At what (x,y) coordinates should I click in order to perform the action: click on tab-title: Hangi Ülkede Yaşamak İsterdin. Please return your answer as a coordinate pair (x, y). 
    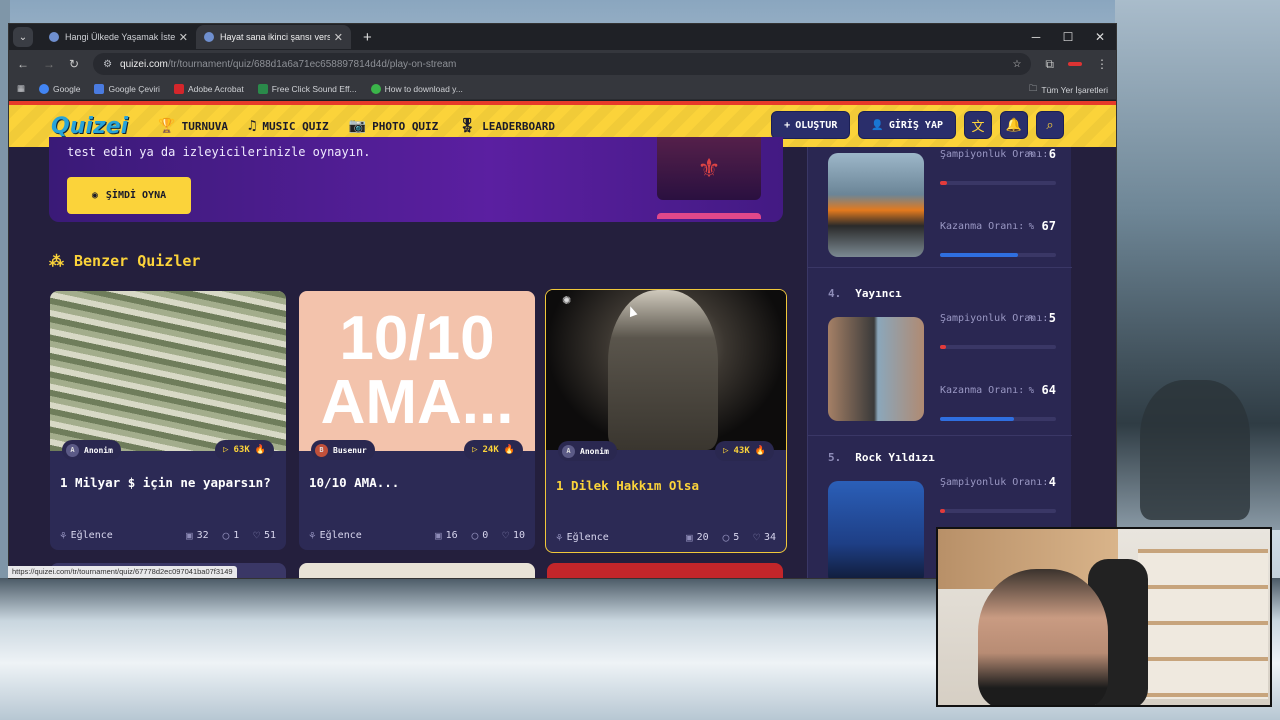
    Looking at the image, I should click on (120, 37).